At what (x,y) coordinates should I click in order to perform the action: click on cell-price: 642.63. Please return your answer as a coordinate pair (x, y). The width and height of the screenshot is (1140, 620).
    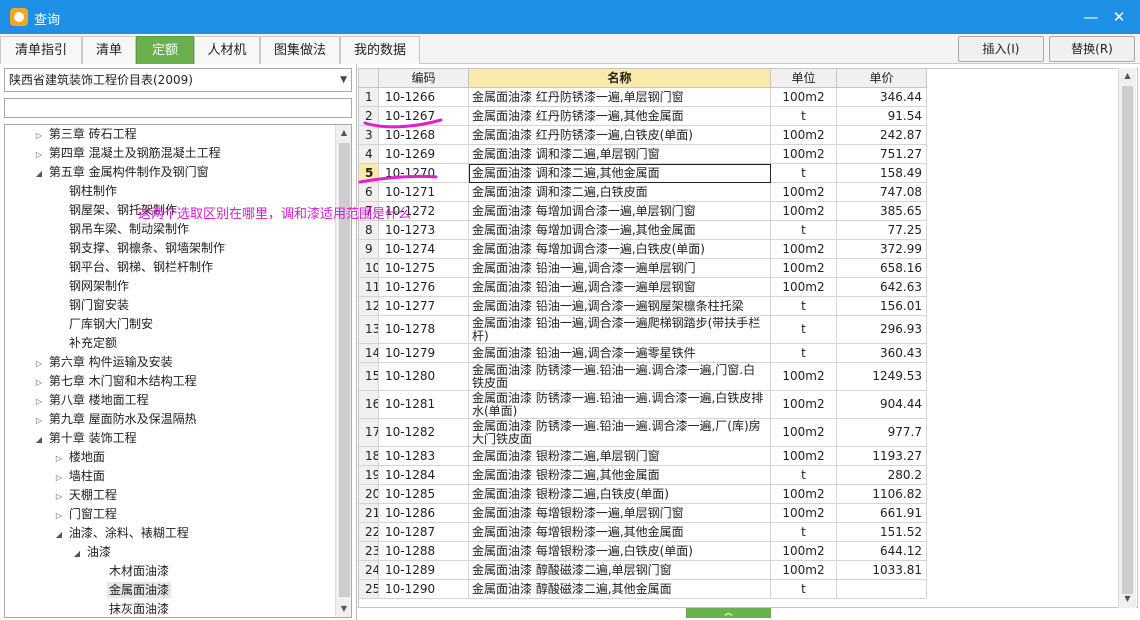
    Looking at the image, I should click on (882, 287).